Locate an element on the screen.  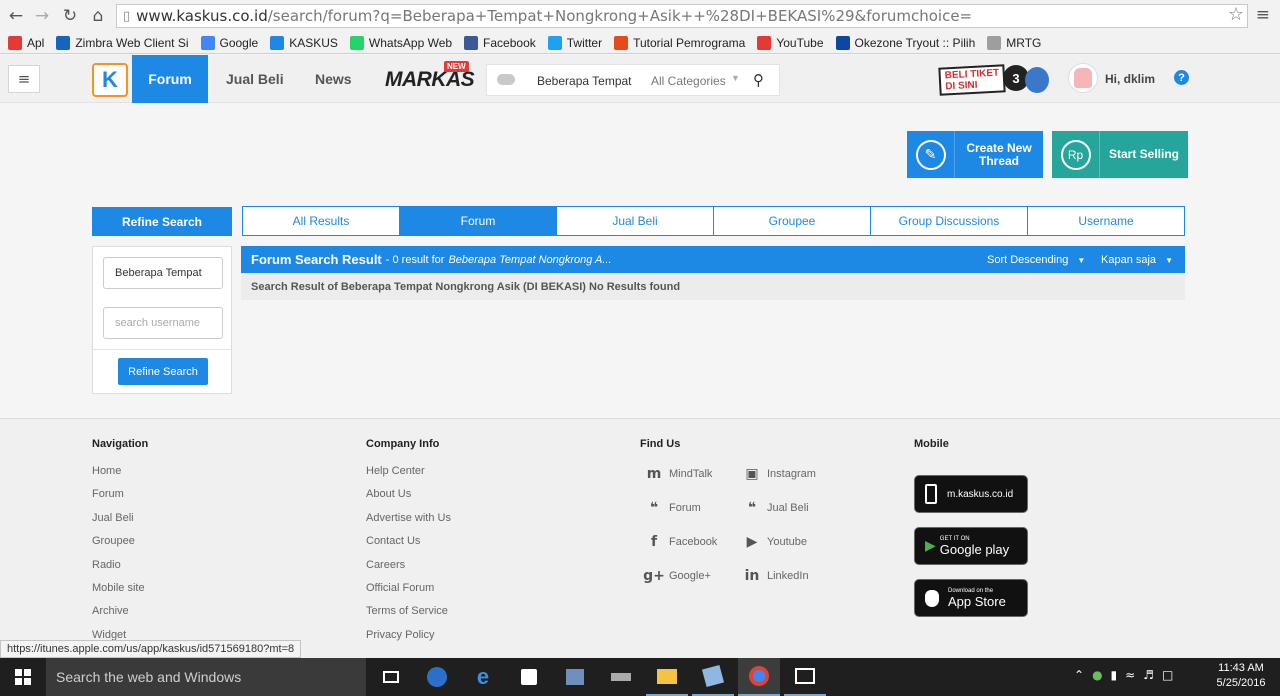
bookmark-9: Okezone Tryout :: Pilih is located at coordinates (905, 42).